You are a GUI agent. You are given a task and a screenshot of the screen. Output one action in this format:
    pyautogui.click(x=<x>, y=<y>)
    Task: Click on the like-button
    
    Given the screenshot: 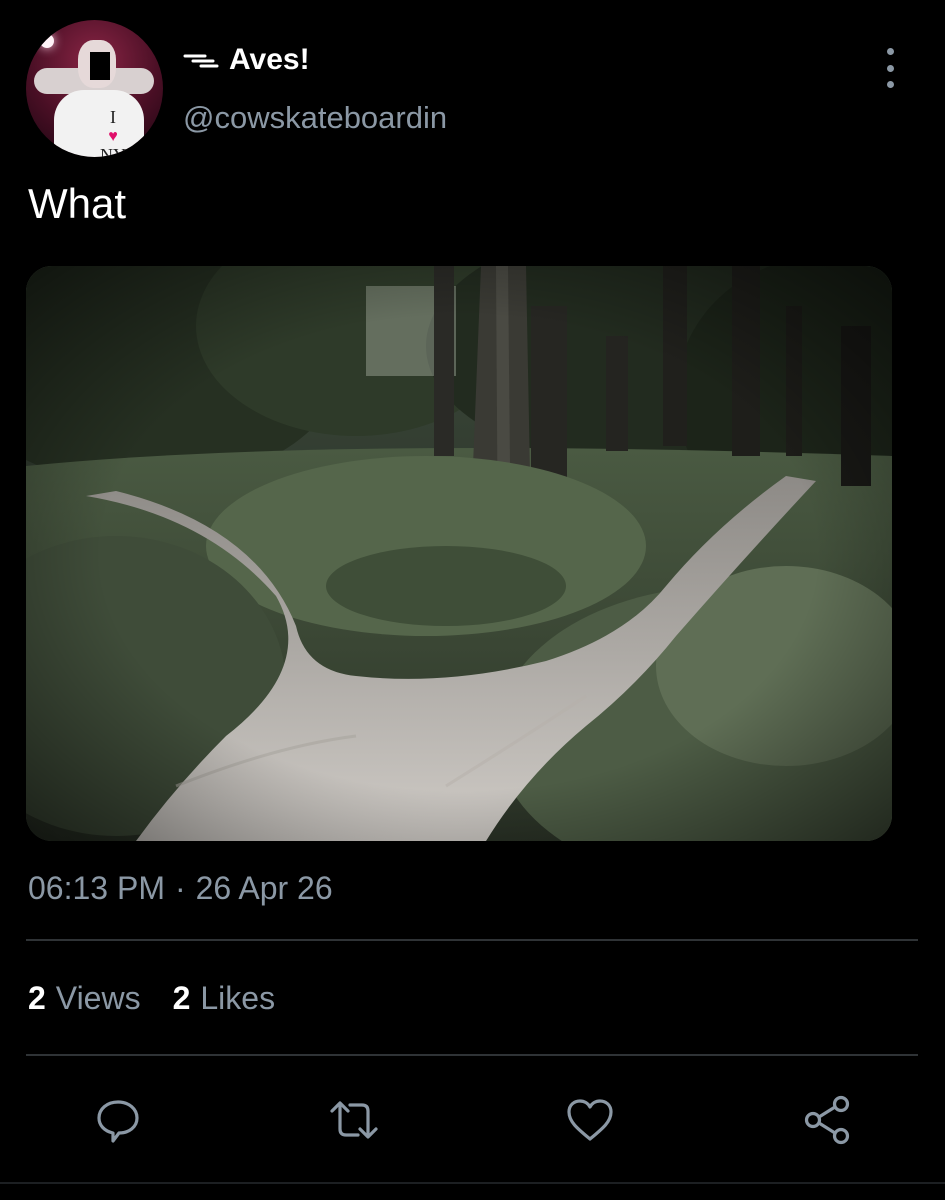 What is the action you would take?
    pyautogui.click(x=590, y=1120)
    